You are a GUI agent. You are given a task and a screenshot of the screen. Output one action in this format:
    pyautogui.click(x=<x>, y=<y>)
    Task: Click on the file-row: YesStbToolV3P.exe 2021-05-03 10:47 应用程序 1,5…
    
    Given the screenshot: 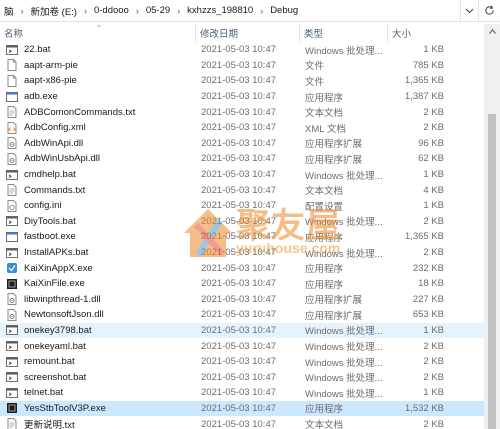 What is the action you would take?
    pyautogui.click(x=242, y=408)
    